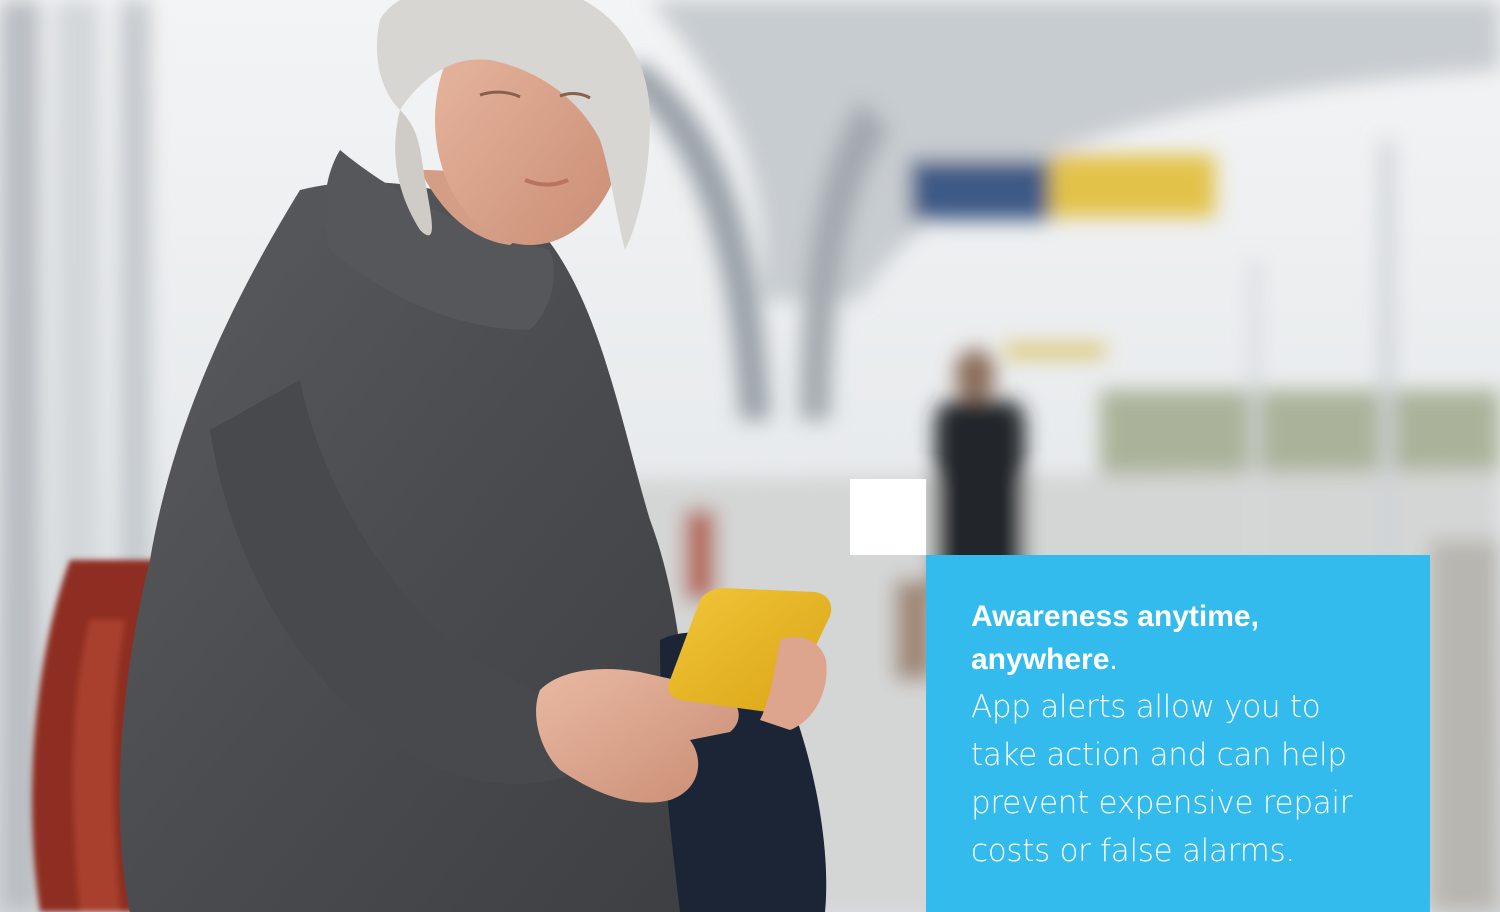 The height and width of the screenshot is (912, 1500). Describe the element at coordinates (1113, 659) in the screenshot. I see `callout-title-period: .` at that location.